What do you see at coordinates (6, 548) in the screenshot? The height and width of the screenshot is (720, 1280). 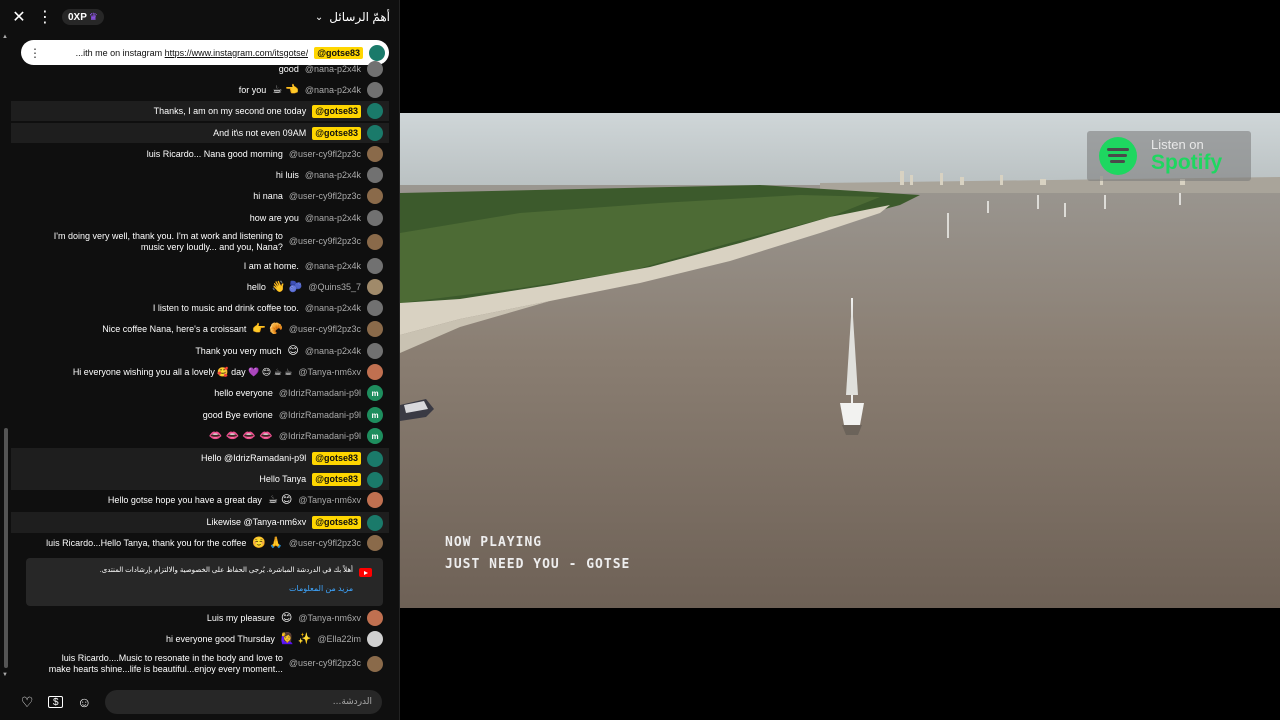 I see `scrollbar-thumb` at bounding box center [6, 548].